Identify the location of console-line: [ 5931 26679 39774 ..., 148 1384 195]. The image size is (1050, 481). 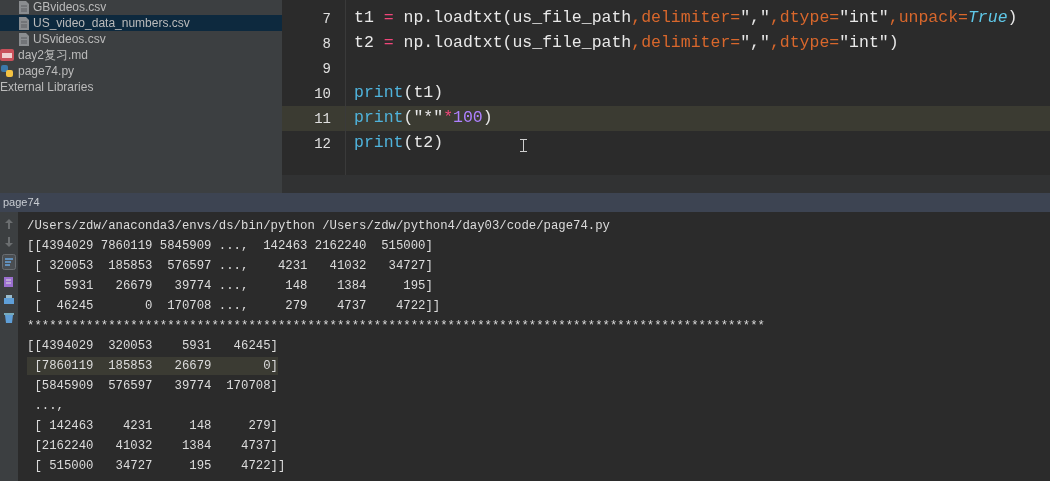
(233, 286).